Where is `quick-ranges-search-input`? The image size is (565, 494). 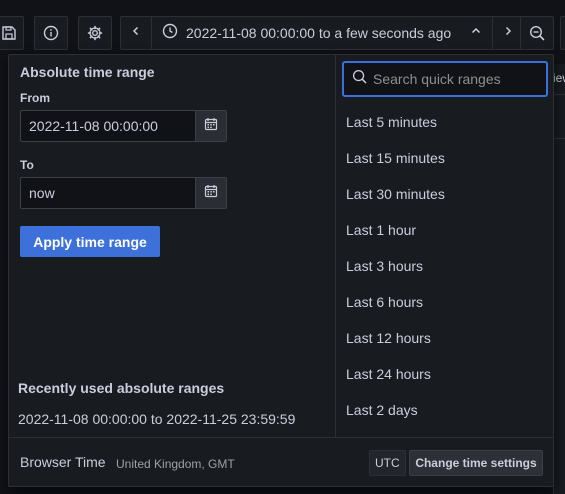 quick-ranges-search-input is located at coordinates (463, 79).